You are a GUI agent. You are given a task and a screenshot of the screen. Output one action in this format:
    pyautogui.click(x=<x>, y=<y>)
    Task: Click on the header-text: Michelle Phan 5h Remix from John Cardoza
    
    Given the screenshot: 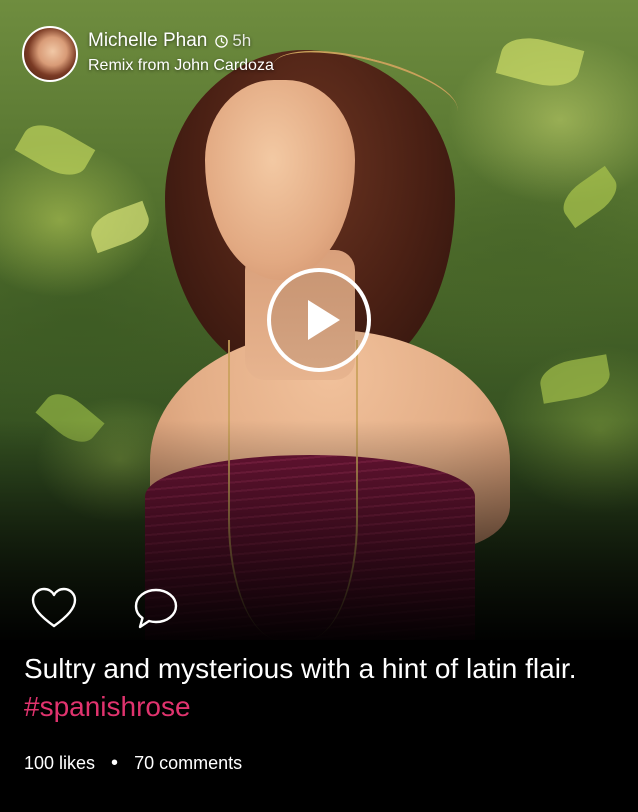 What is the action you would take?
    pyautogui.click(x=181, y=51)
    